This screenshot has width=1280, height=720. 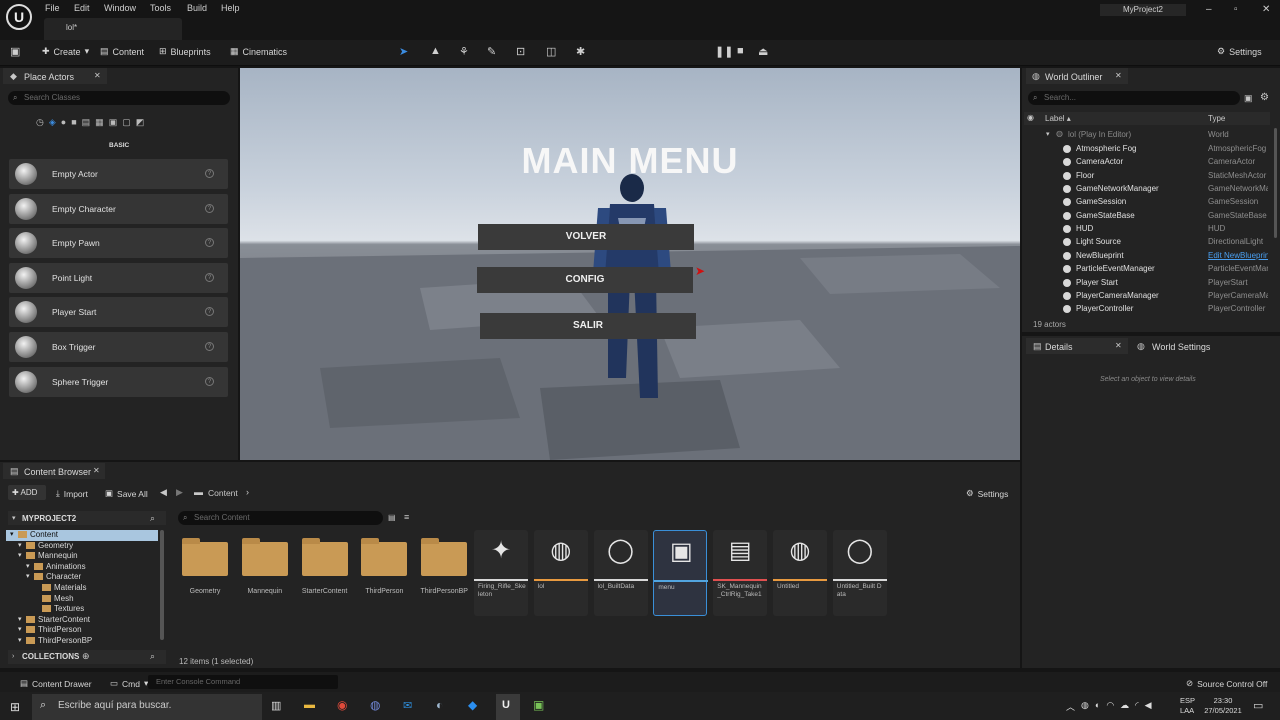 I want to click on actor-item: Sphere Trigger?, so click(x=118, y=381).